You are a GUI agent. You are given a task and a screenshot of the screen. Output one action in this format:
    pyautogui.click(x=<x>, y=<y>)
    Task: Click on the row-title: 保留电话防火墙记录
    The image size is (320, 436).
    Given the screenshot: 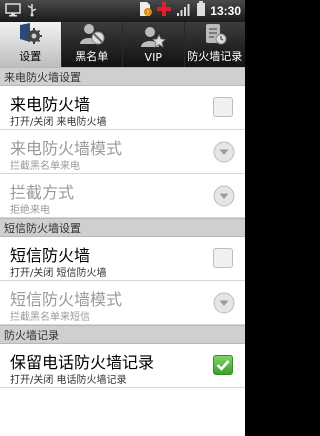 What is the action you would take?
    pyautogui.click(x=82, y=362)
    